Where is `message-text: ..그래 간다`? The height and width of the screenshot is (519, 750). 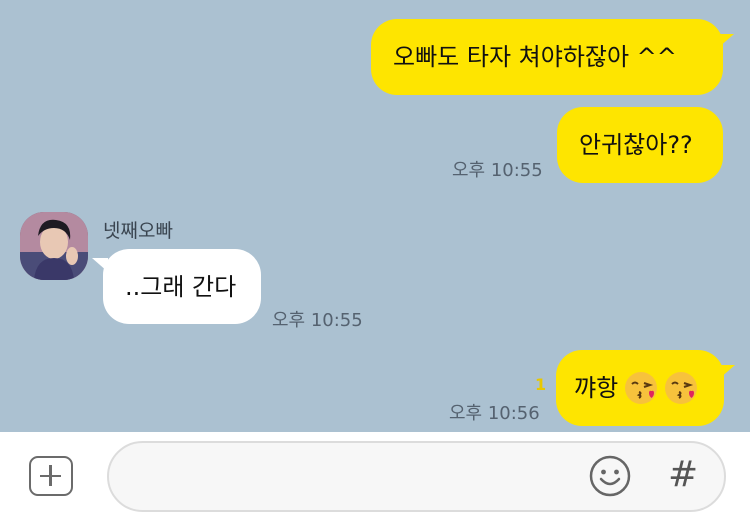 message-text: ..그래 간다 is located at coordinates (181, 286).